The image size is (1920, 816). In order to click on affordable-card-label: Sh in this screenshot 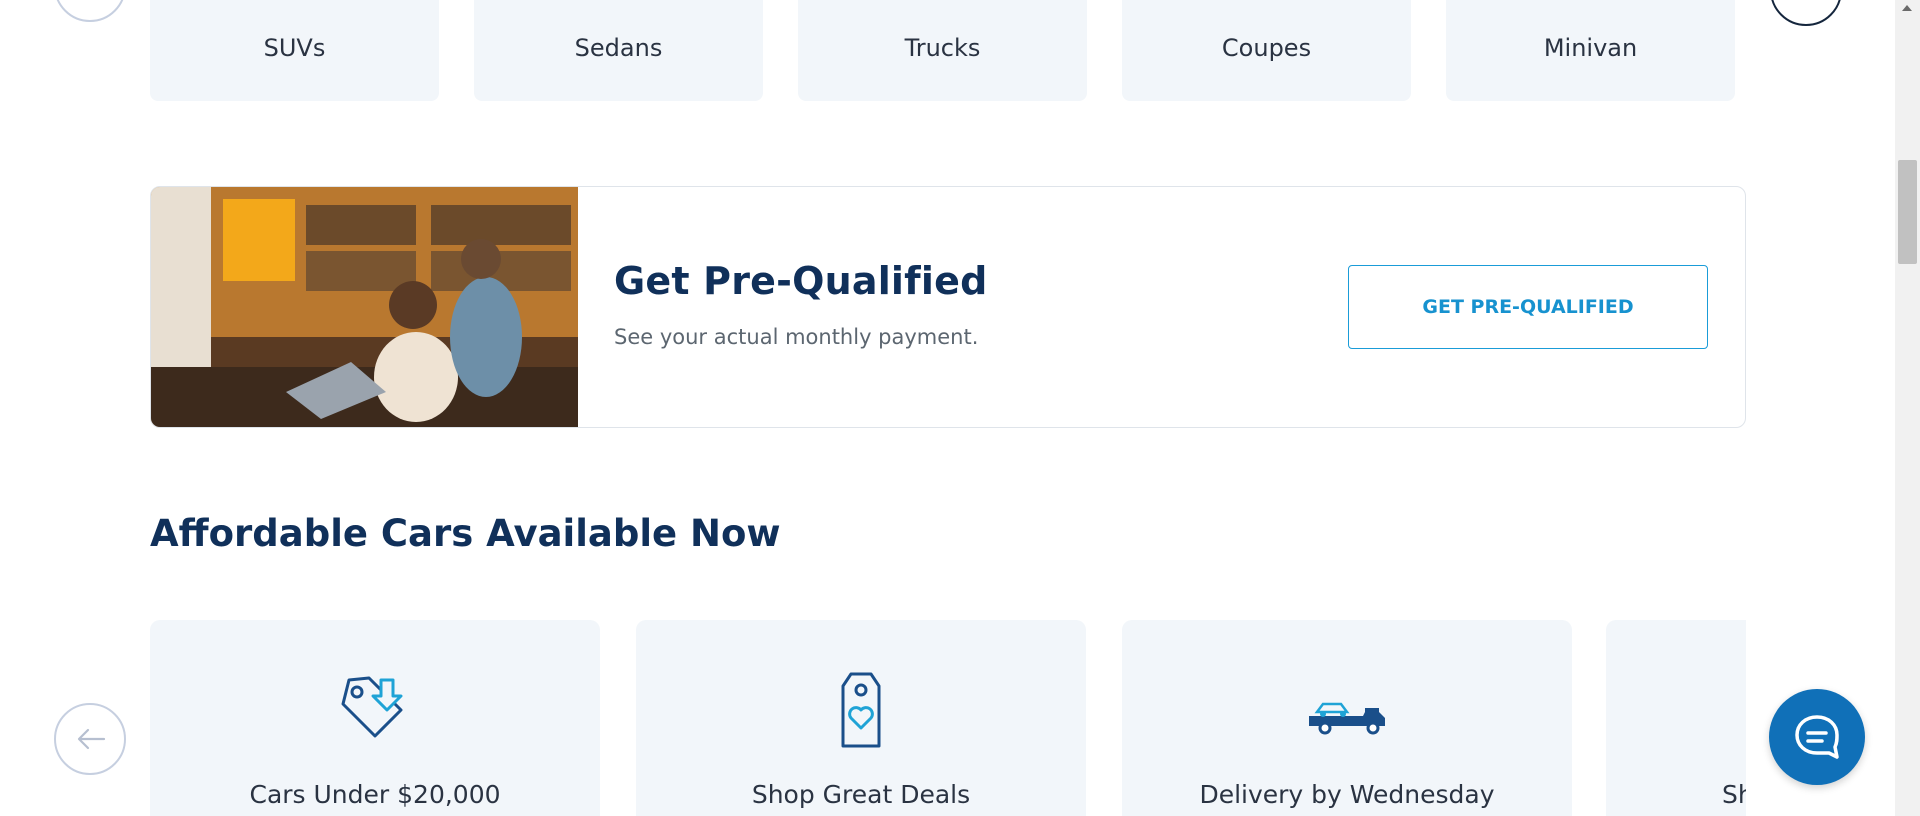, I will do `click(1734, 794)`.